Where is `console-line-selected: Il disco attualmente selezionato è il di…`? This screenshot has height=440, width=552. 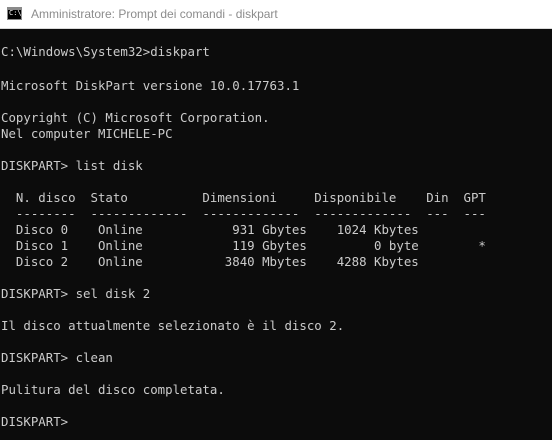 console-line-selected: Il disco attualmente selezionato è il di… is located at coordinates (173, 325).